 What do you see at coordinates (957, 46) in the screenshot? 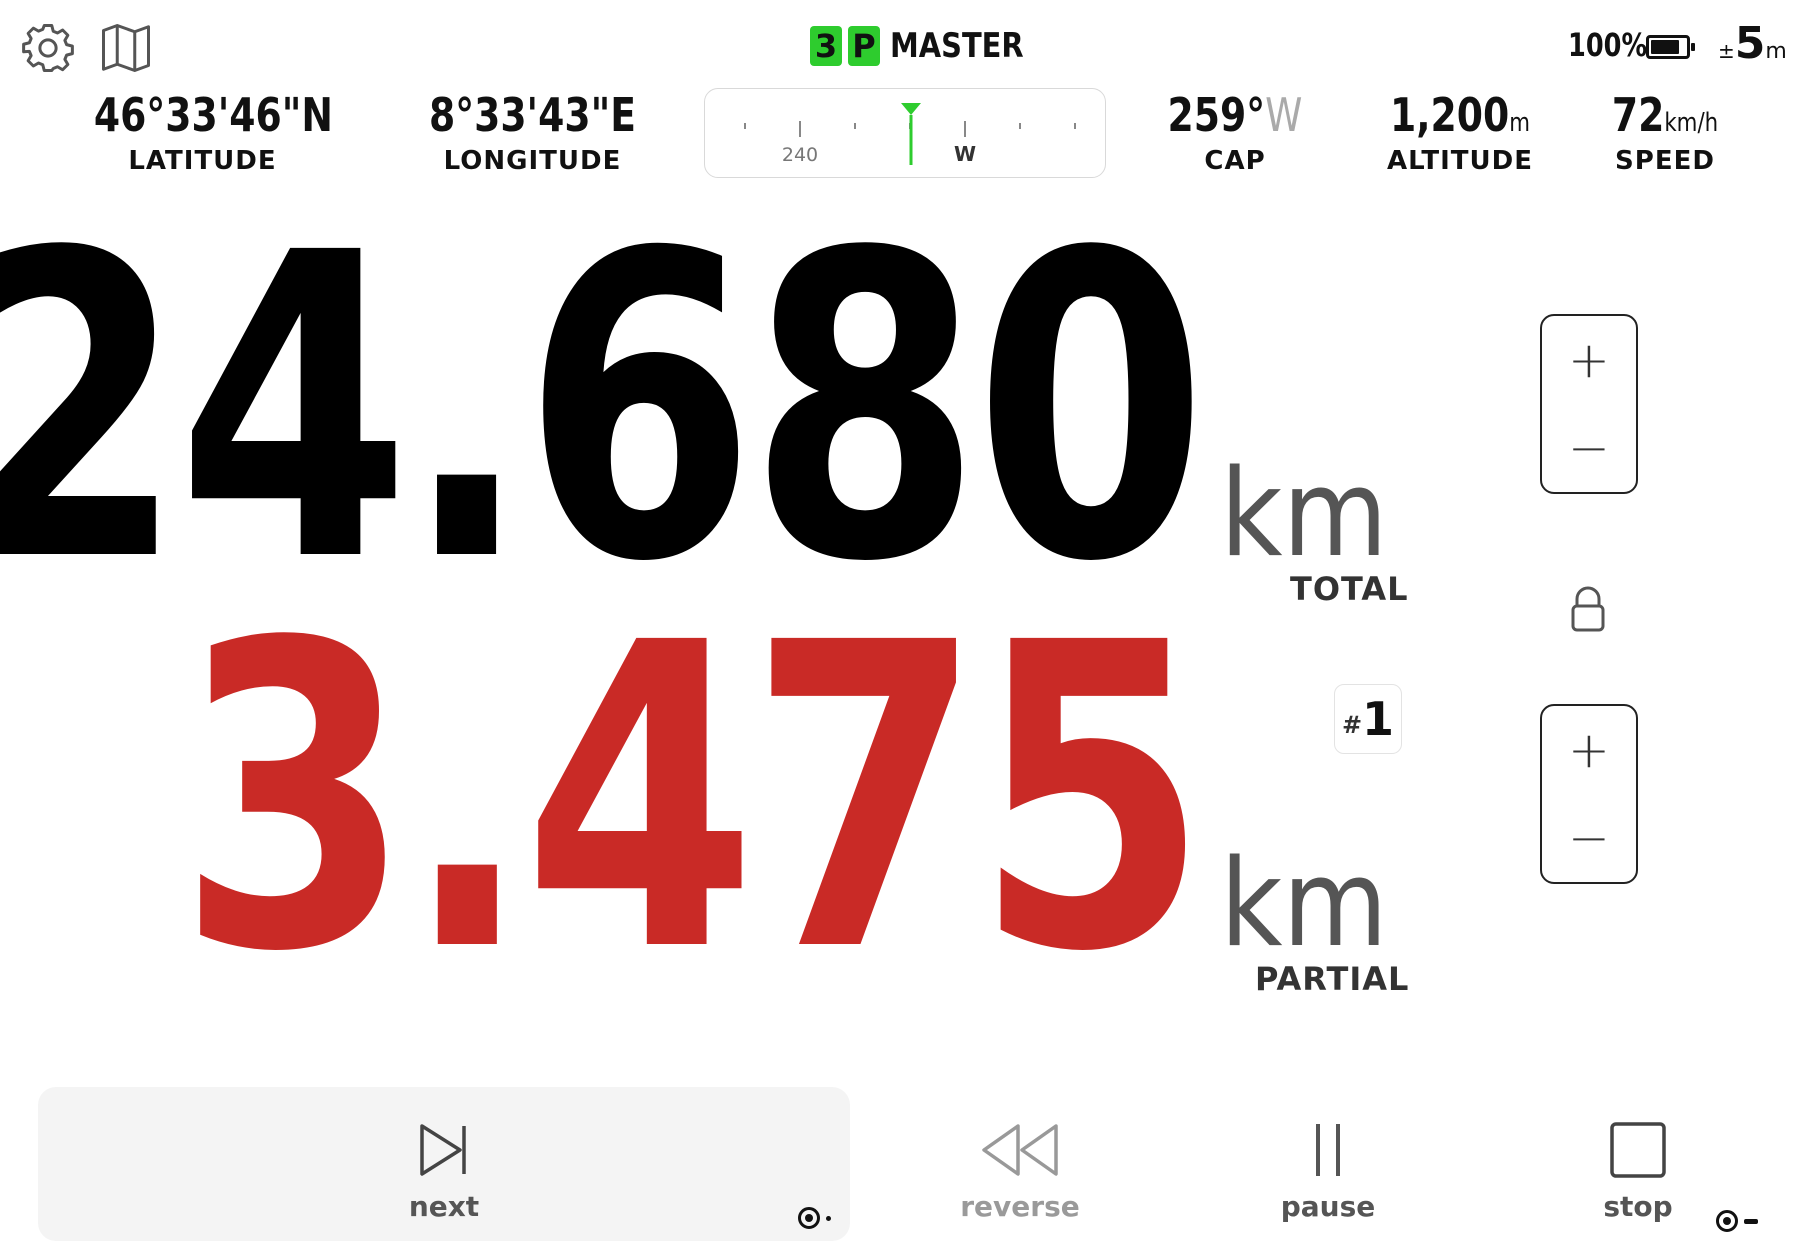
I see `logo-text: MASTER` at bounding box center [957, 46].